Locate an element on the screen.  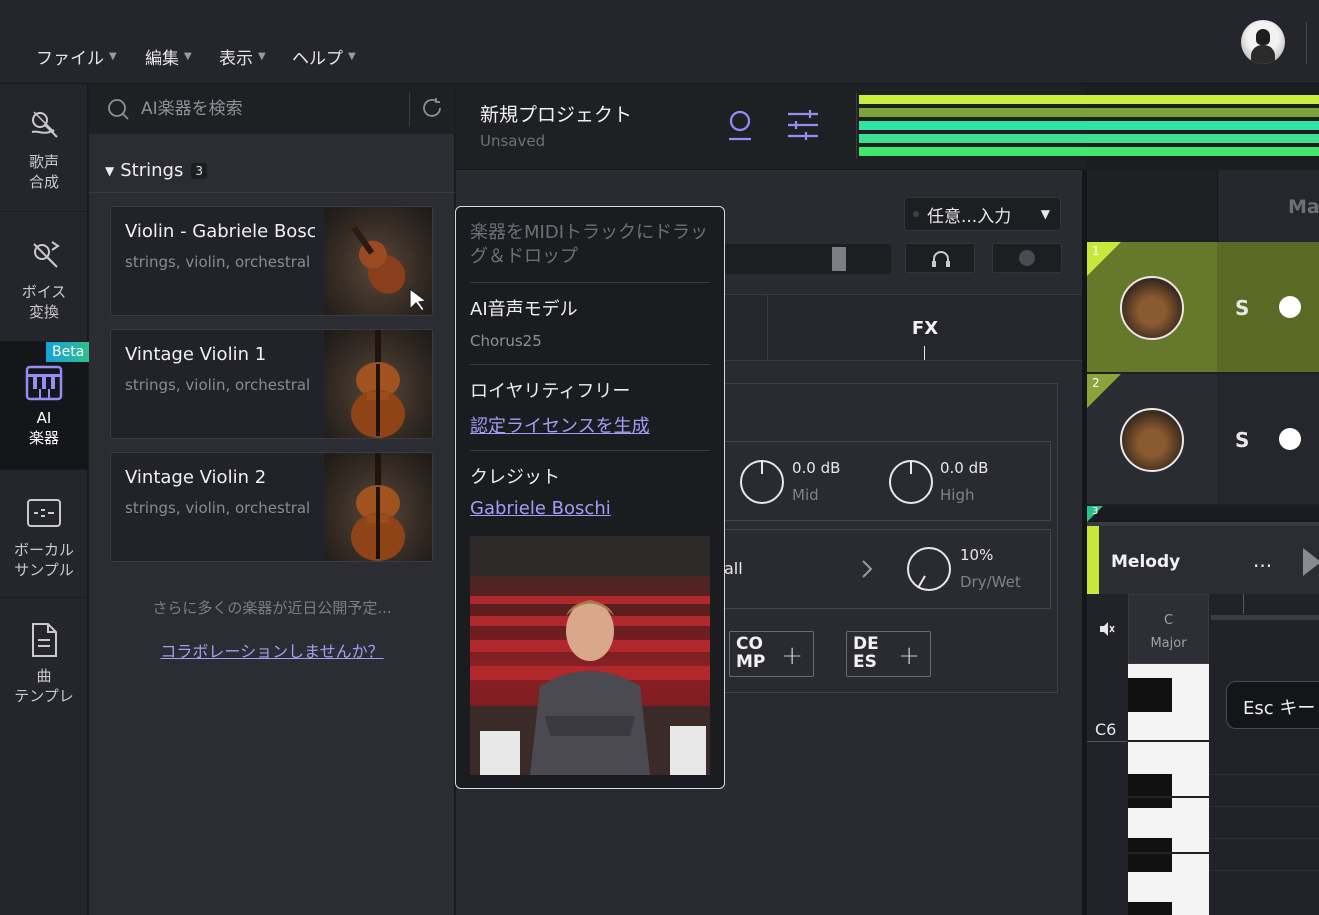
add-compressor-button: CO MP + is located at coordinates (771, 654).